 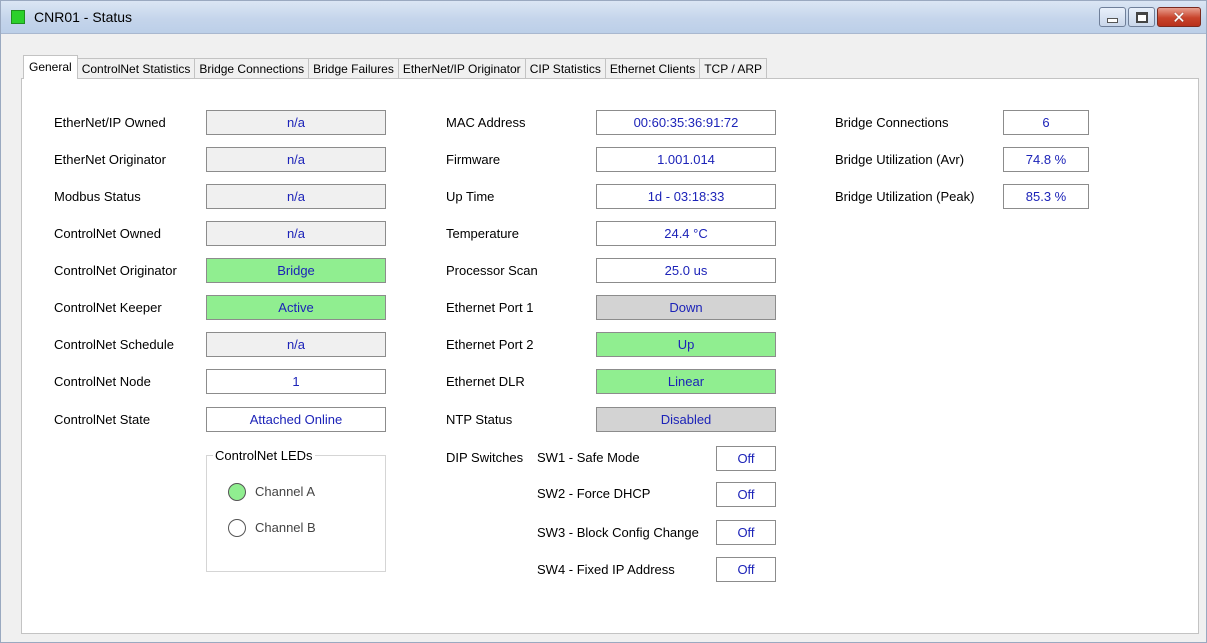 I want to click on app-icon, so click(x=18, y=17).